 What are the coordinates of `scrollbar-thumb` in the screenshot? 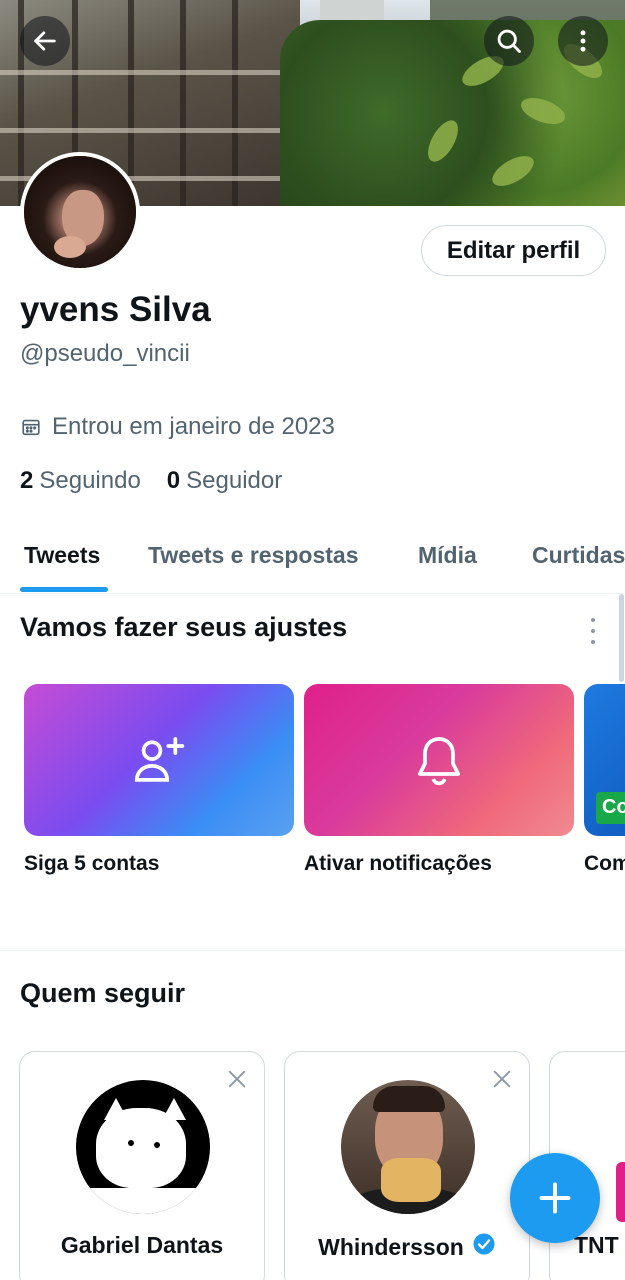 It's located at (621, 638).